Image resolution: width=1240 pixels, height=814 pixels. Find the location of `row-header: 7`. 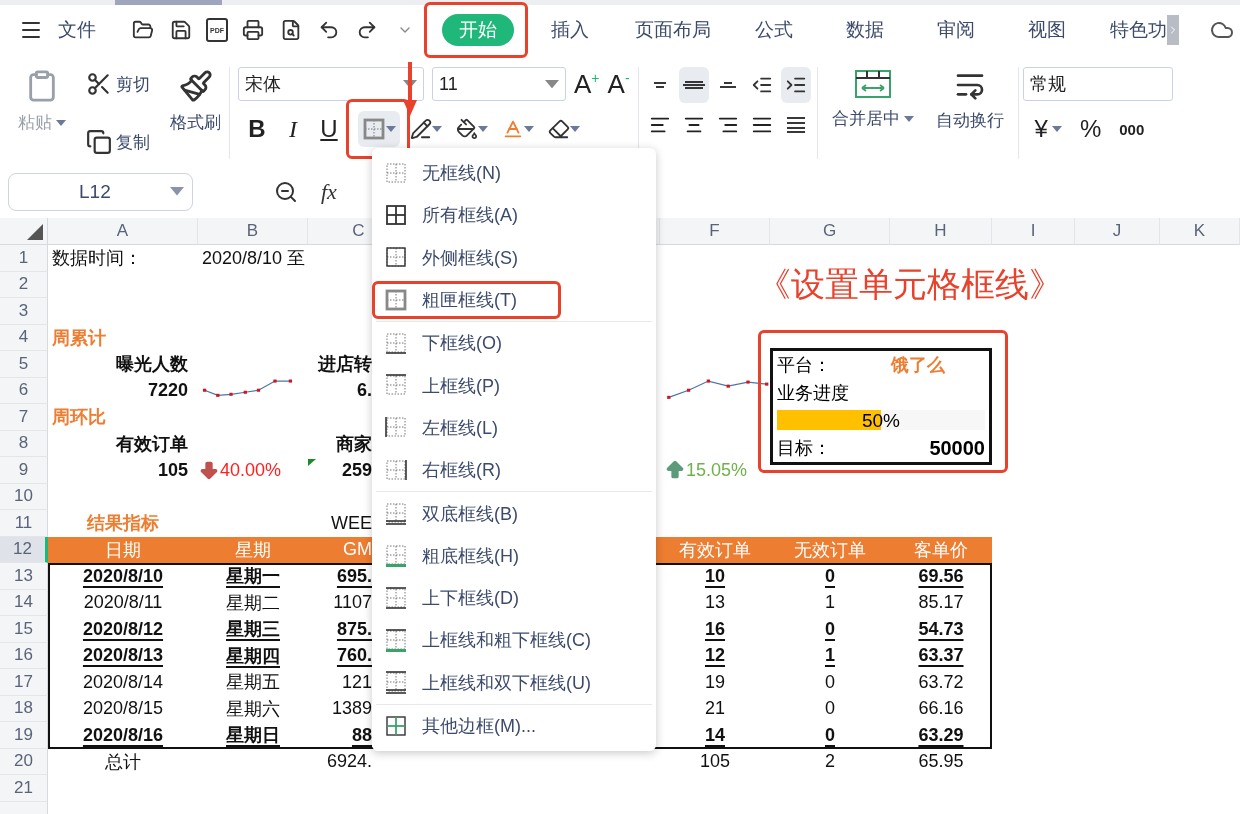

row-header: 7 is located at coordinates (24, 417).